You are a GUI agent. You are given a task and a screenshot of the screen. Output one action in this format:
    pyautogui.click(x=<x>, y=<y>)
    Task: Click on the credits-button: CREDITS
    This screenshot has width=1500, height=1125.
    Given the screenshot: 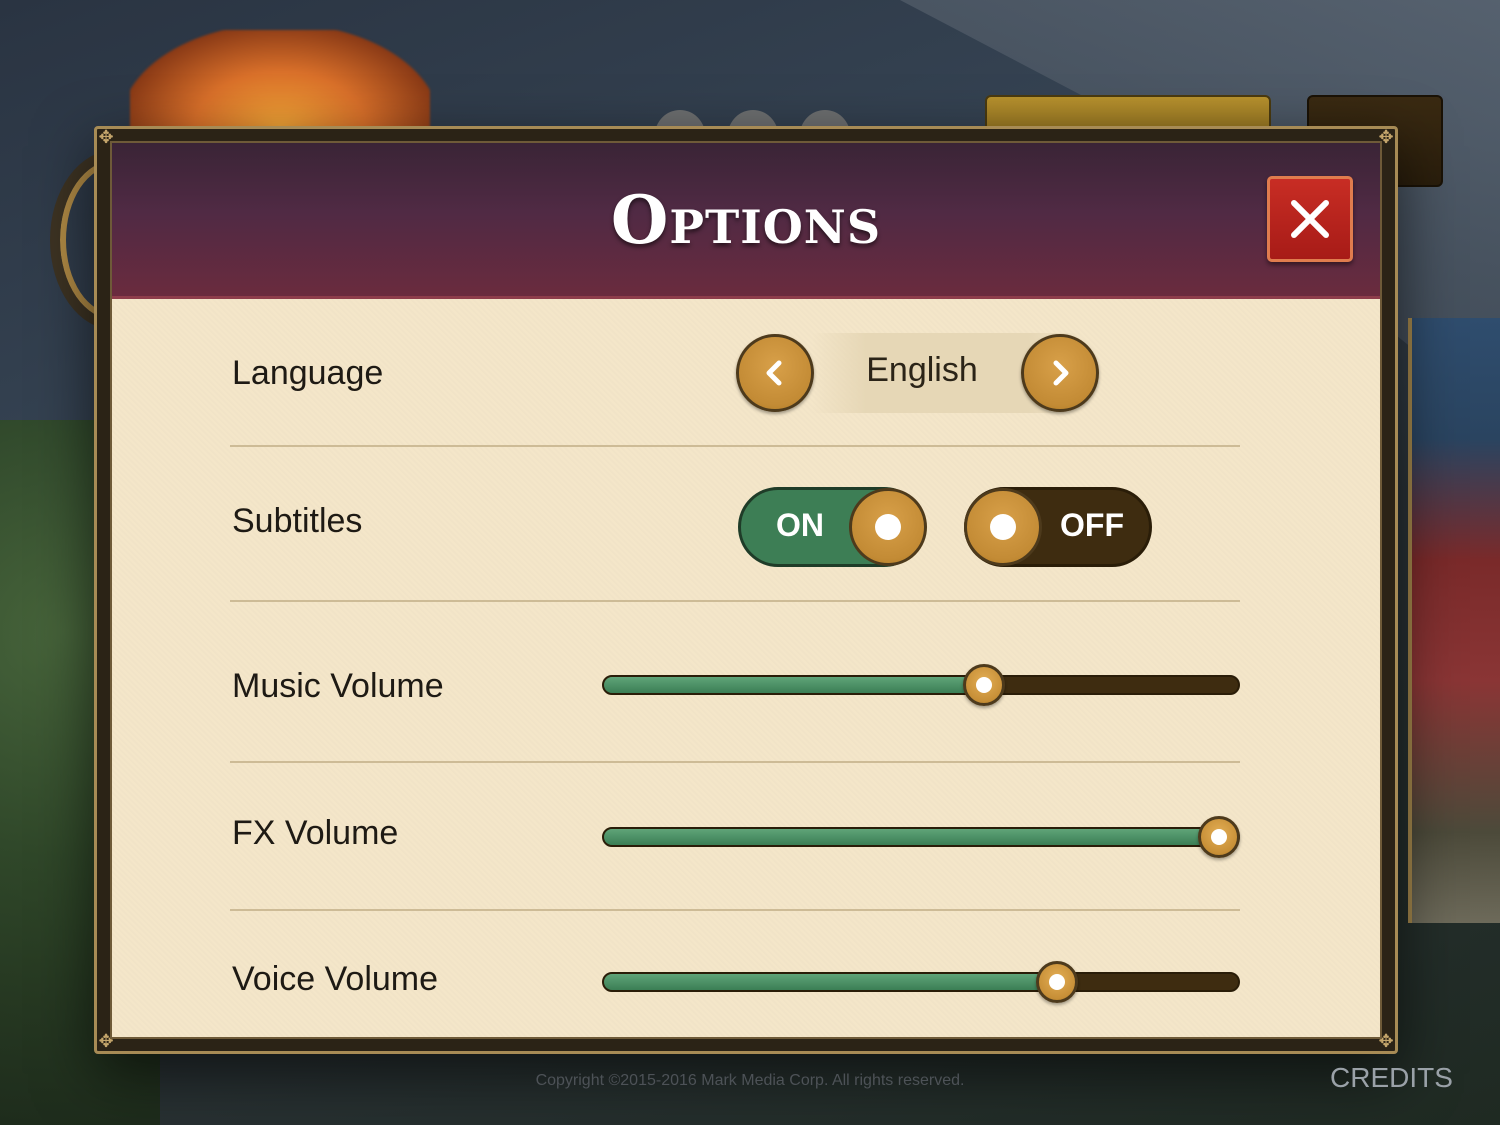 What is the action you would take?
    pyautogui.click(x=1391, y=1078)
    